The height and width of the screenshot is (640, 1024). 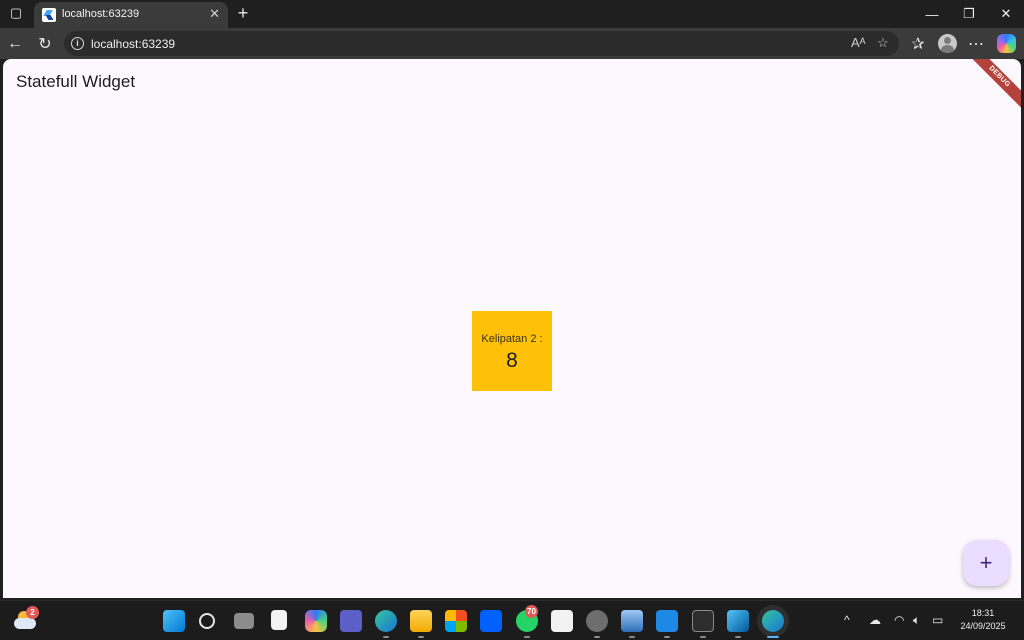 What do you see at coordinates (316, 621) in the screenshot?
I see `copilot-app-icon` at bounding box center [316, 621].